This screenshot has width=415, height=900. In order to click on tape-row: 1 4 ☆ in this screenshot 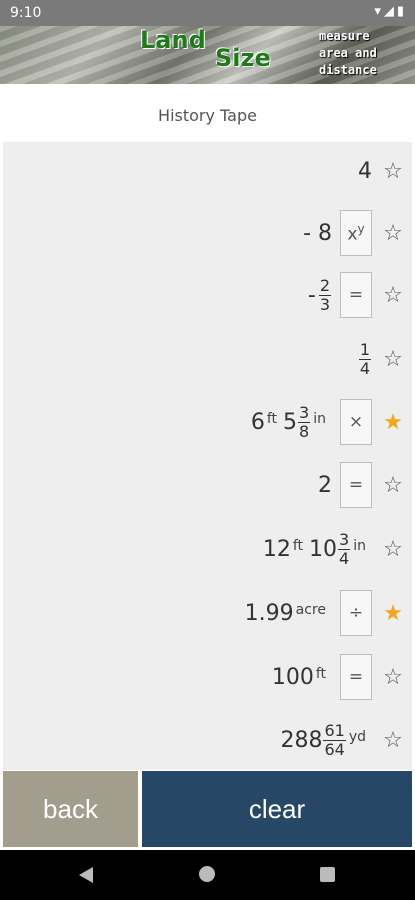, I will do `click(207, 359)`.